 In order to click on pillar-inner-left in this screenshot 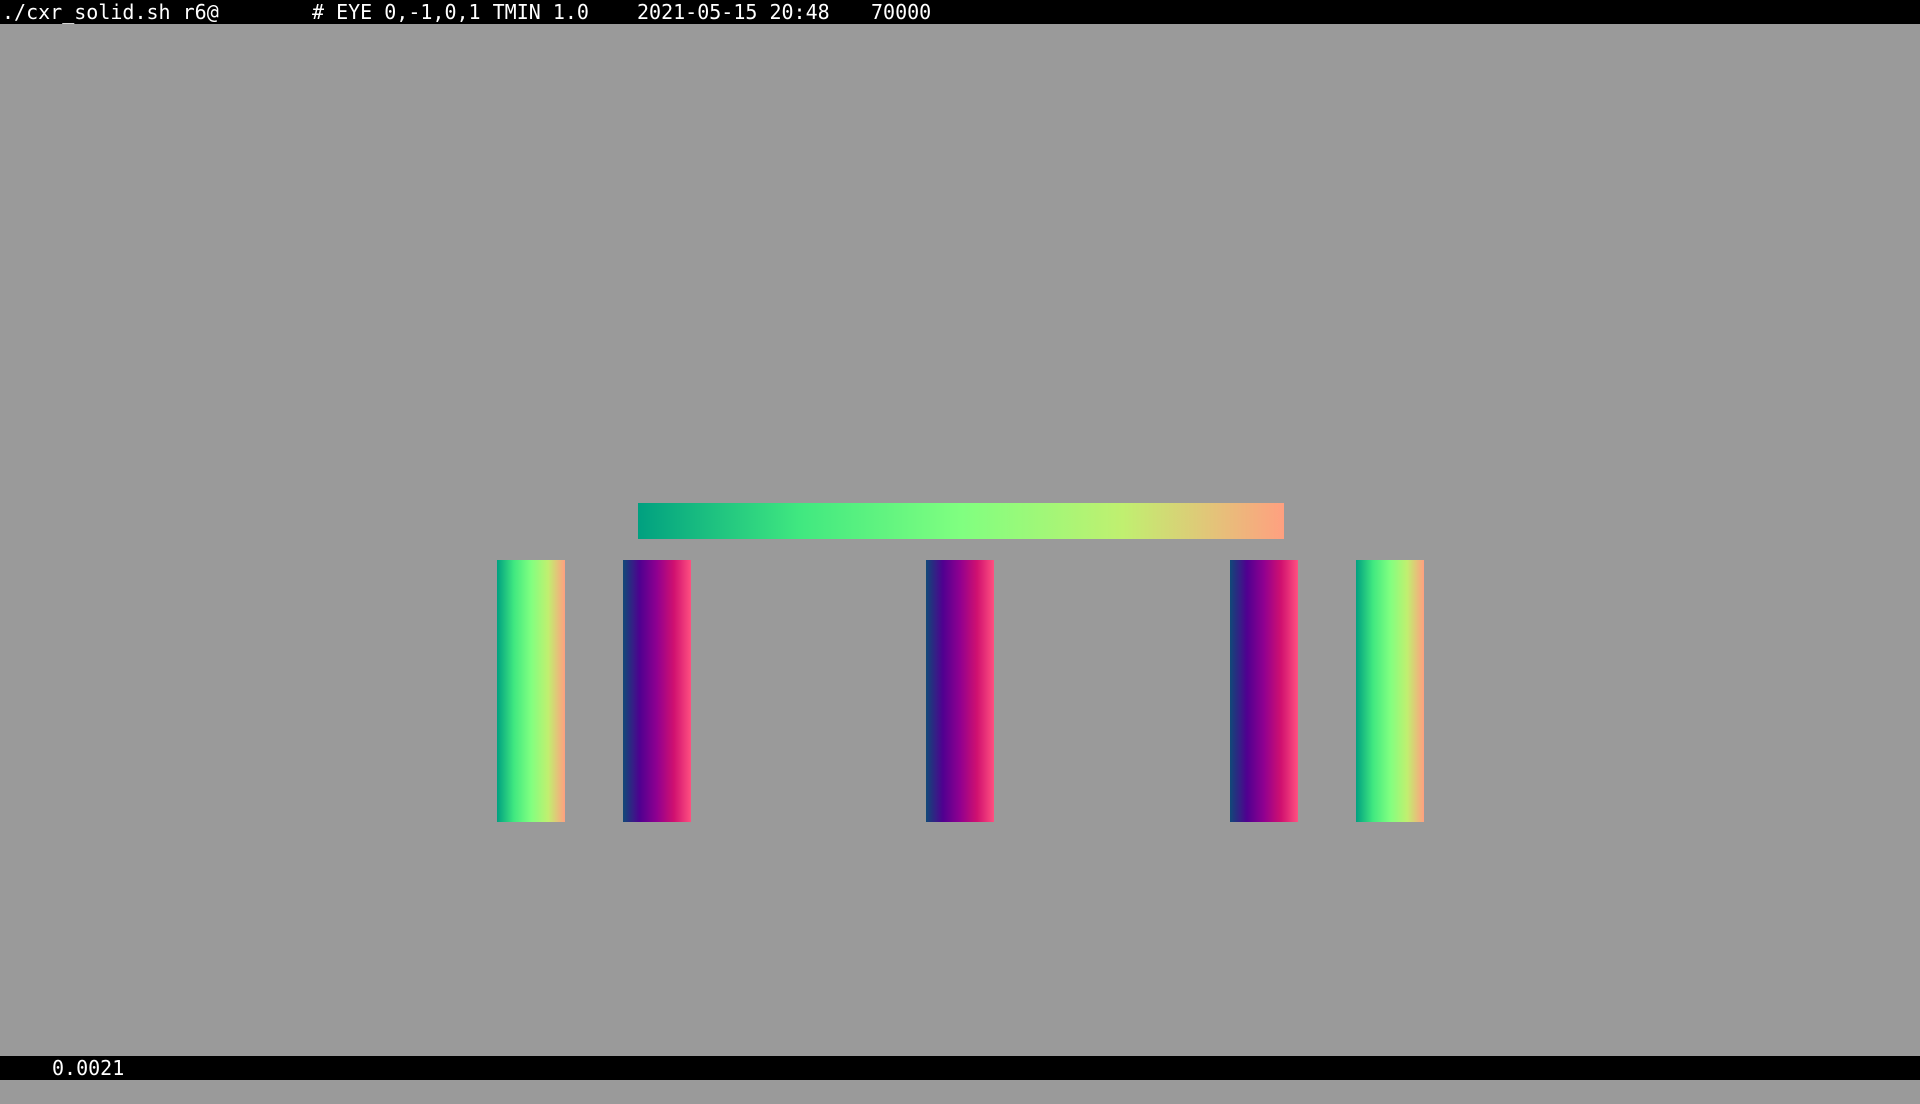, I will do `click(657, 691)`.